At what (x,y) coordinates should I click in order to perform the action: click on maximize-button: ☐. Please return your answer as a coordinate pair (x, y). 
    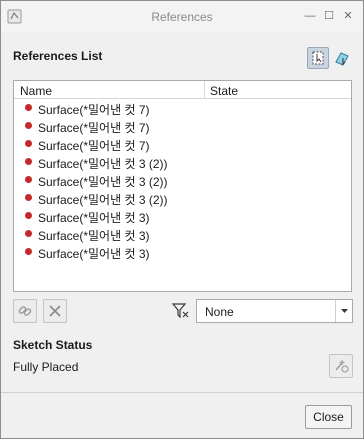
    Looking at the image, I should click on (329, 16).